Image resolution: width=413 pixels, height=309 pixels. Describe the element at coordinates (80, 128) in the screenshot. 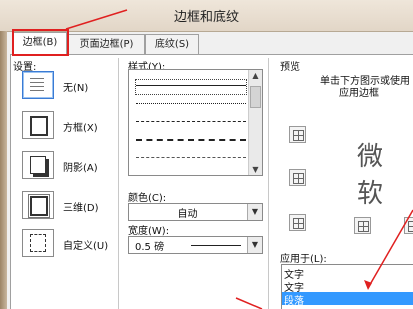

I see `setting-box-label: 方框(X)` at that location.